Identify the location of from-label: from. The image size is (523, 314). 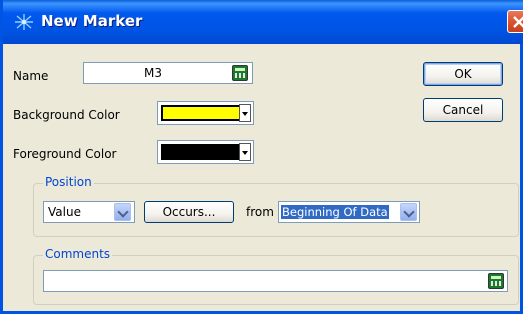
(260, 212).